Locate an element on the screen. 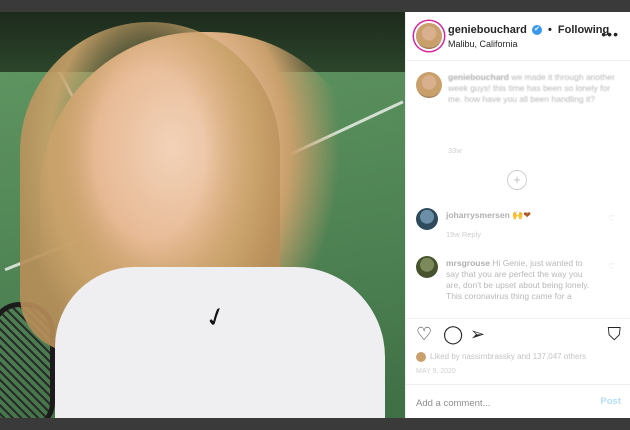  caption-avatar is located at coordinates (429, 85).